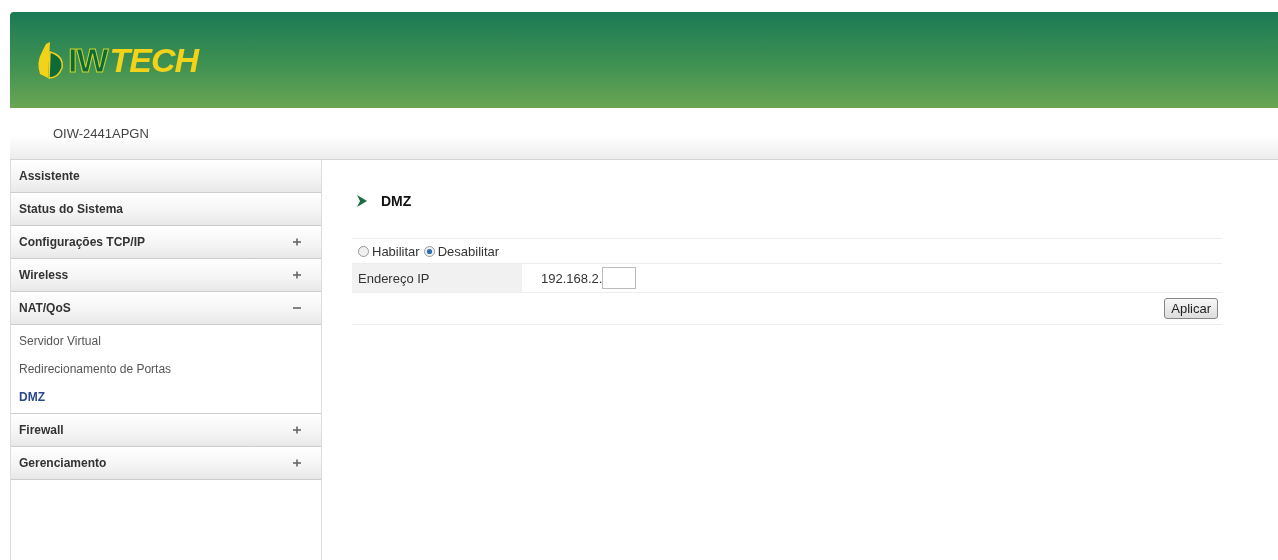  What do you see at coordinates (619, 278) in the screenshot?
I see `ip-input-field` at bounding box center [619, 278].